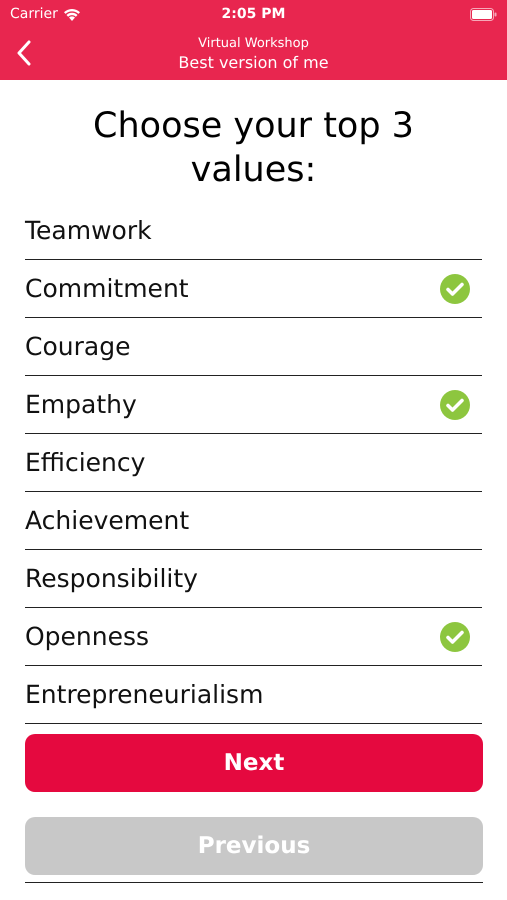  What do you see at coordinates (253, 63) in the screenshot?
I see `header-title: Best version of me` at bounding box center [253, 63].